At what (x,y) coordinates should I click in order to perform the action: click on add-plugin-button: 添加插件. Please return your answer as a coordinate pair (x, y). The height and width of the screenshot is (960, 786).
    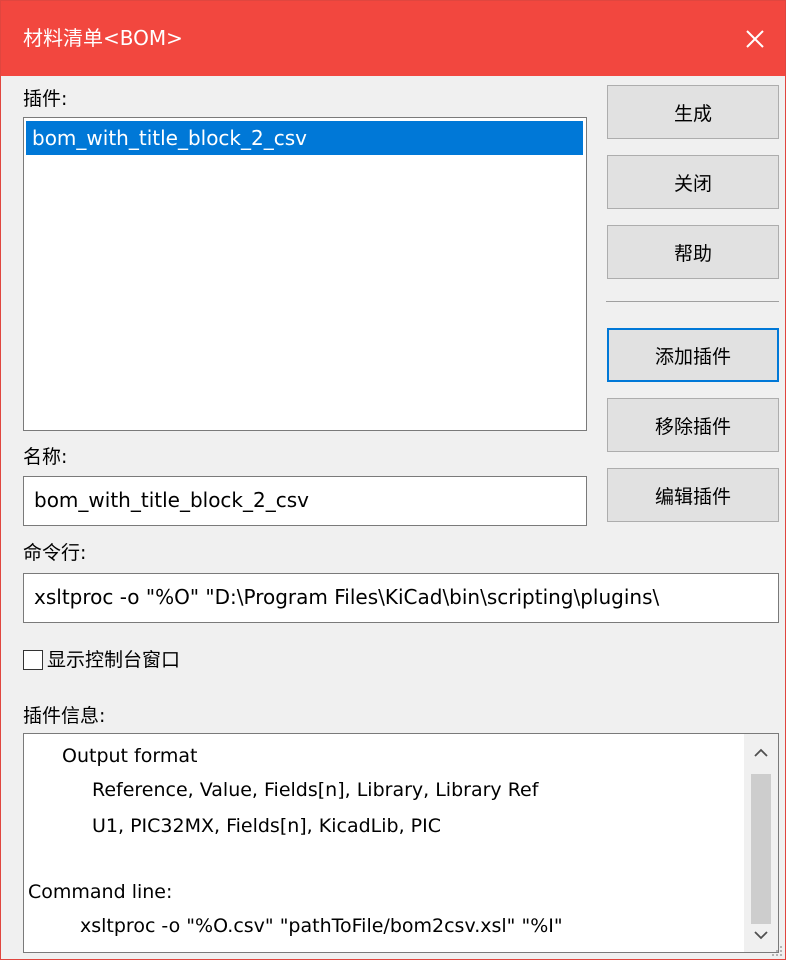
    Looking at the image, I should click on (693, 355).